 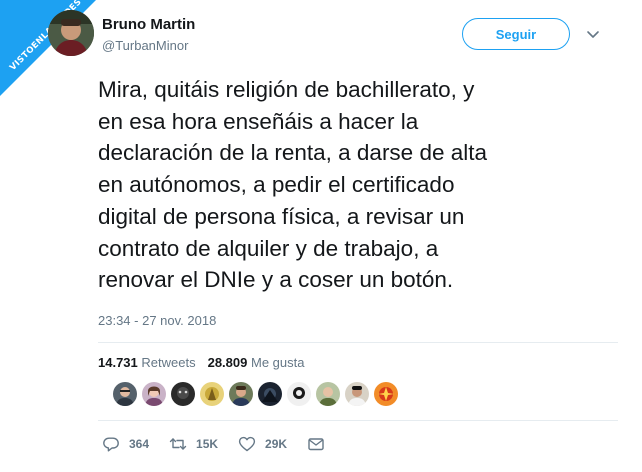 What do you see at coordinates (207, 444) in the screenshot?
I see `retweet-count: 15K` at bounding box center [207, 444].